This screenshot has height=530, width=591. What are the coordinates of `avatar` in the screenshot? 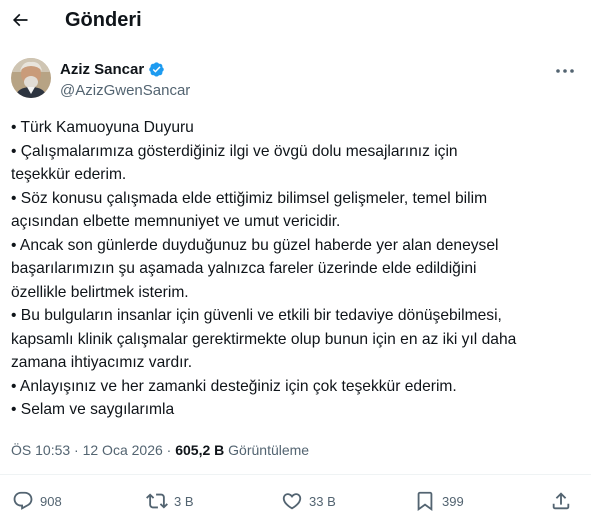 It's located at (31, 78).